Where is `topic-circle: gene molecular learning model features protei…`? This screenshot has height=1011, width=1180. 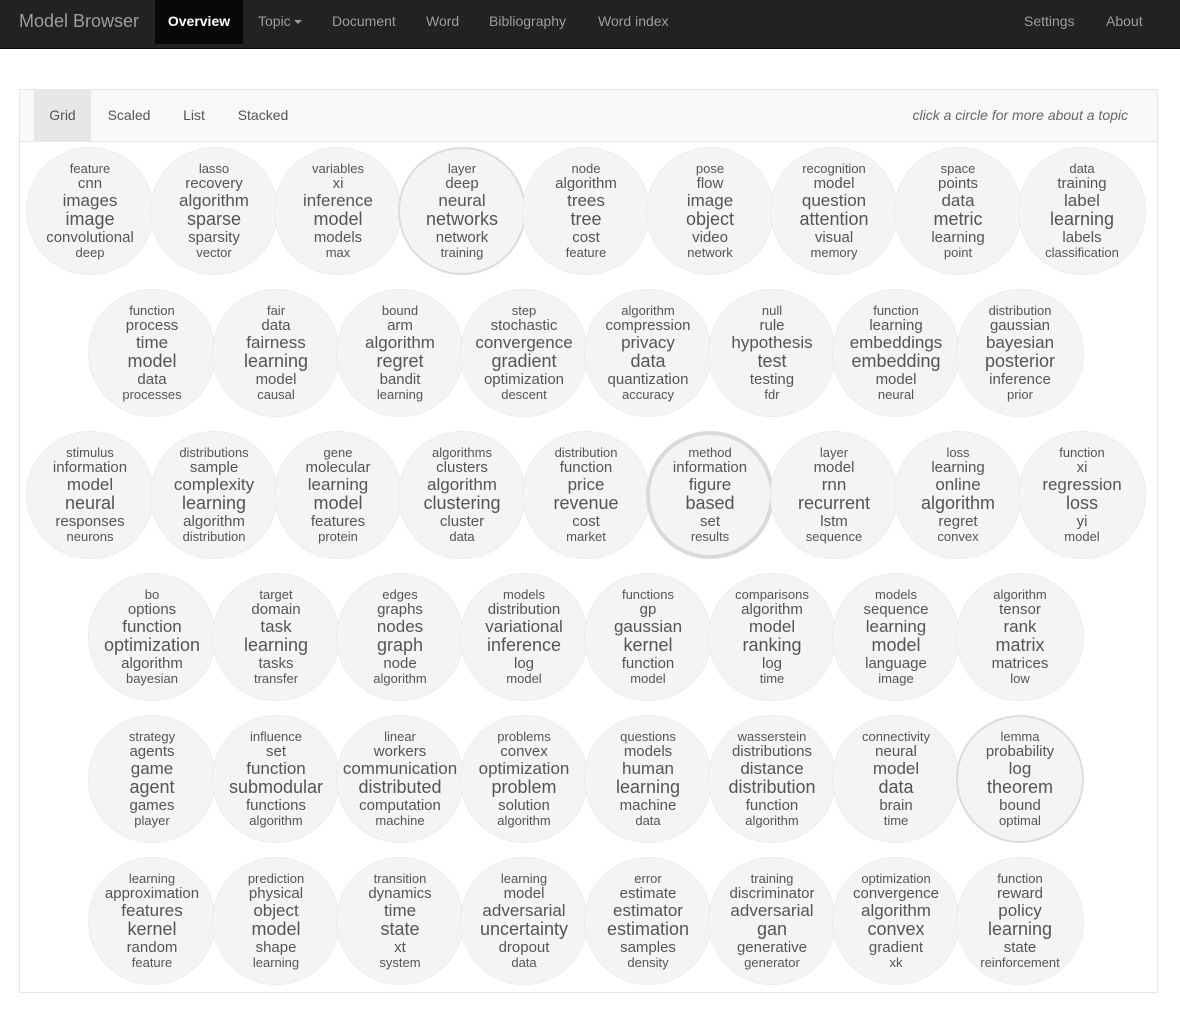
topic-circle: gene molecular learning model features protei… is located at coordinates (338, 495).